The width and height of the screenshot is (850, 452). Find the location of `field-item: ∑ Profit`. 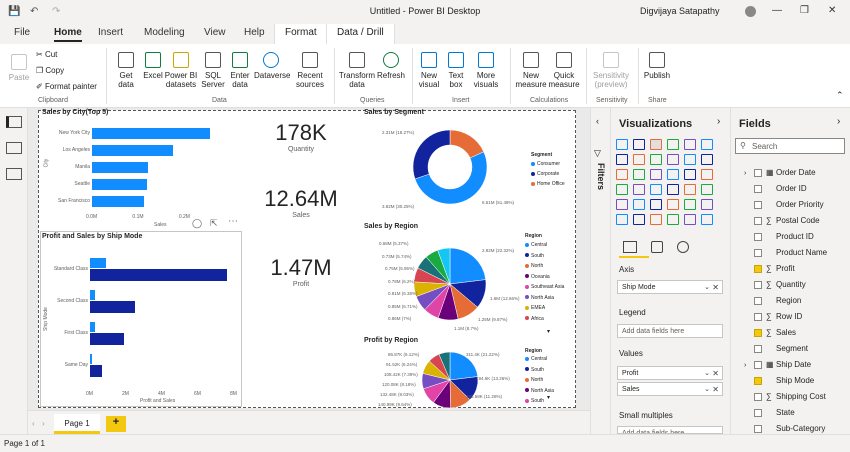

field-item: ∑ Profit is located at coordinates (769, 268).